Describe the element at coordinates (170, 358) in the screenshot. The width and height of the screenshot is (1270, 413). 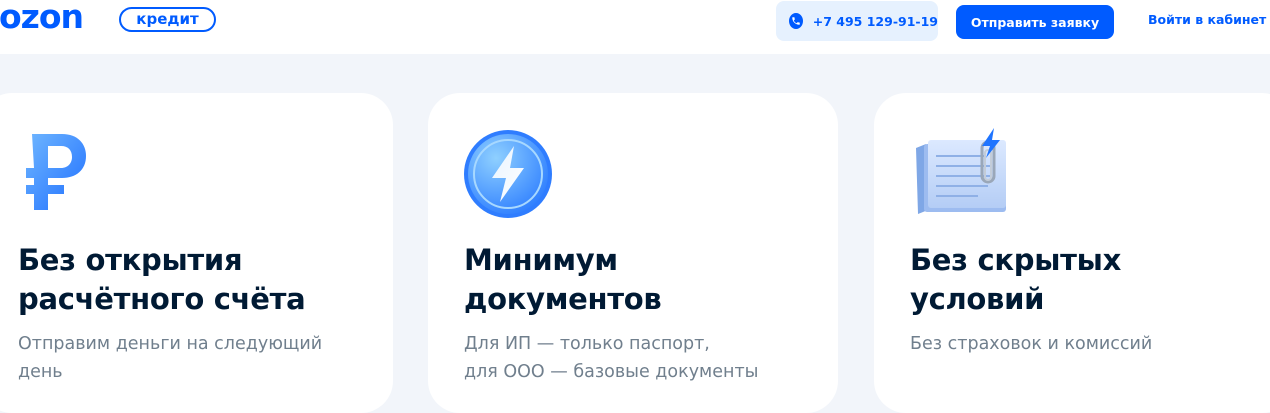
I see `card-description: Отправим деньги на следующий день` at that location.